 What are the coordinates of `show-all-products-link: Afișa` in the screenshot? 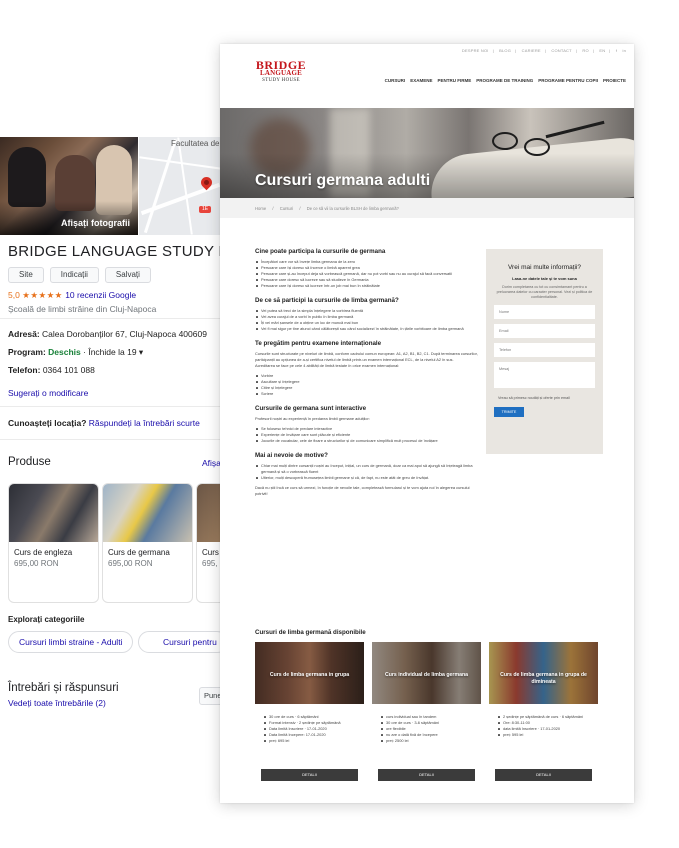 It's located at (211, 463).